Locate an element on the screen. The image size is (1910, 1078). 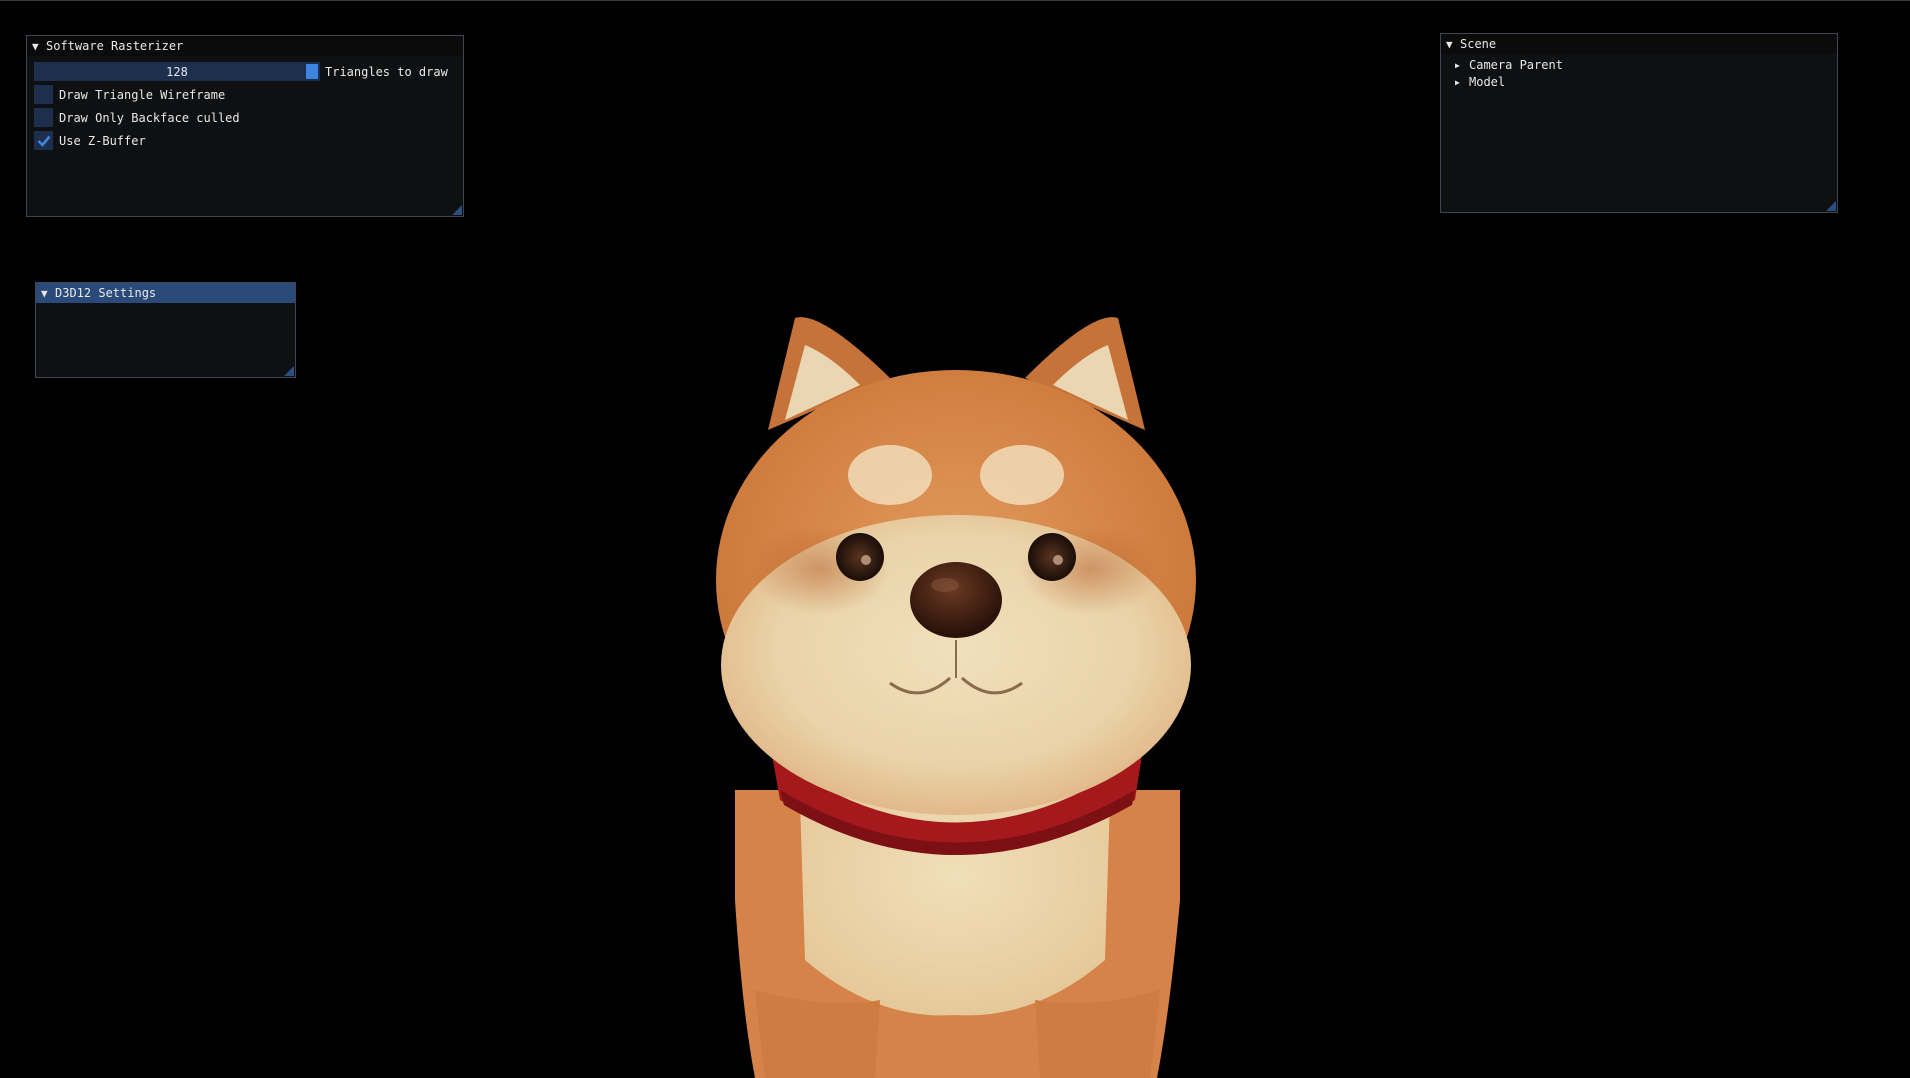
triangles-slider-row: 128 Triangles to draw is located at coordinates (241, 71).